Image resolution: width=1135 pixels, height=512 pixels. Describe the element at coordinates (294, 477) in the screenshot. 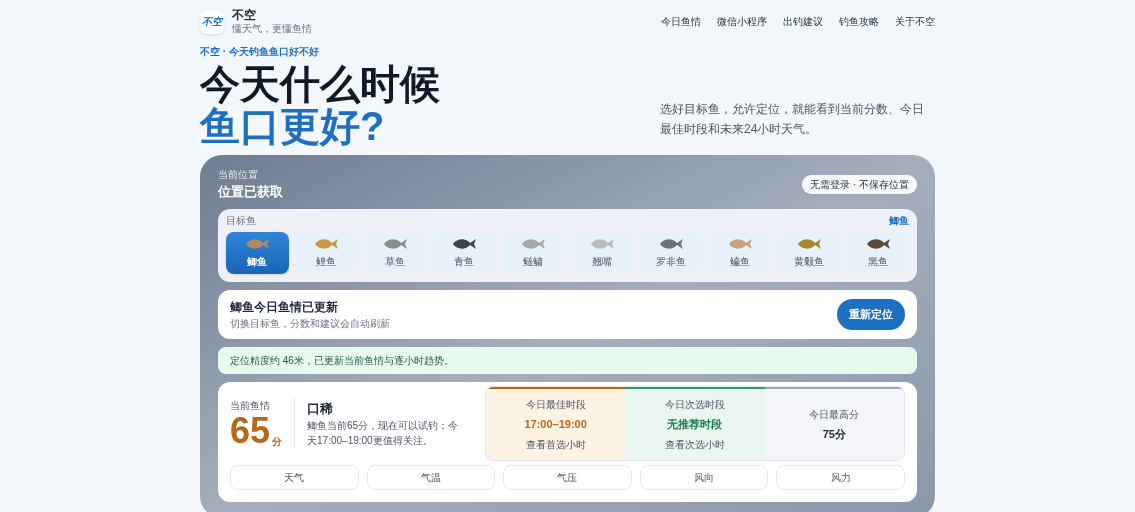

I see `weather-column-header: 天气` at that location.